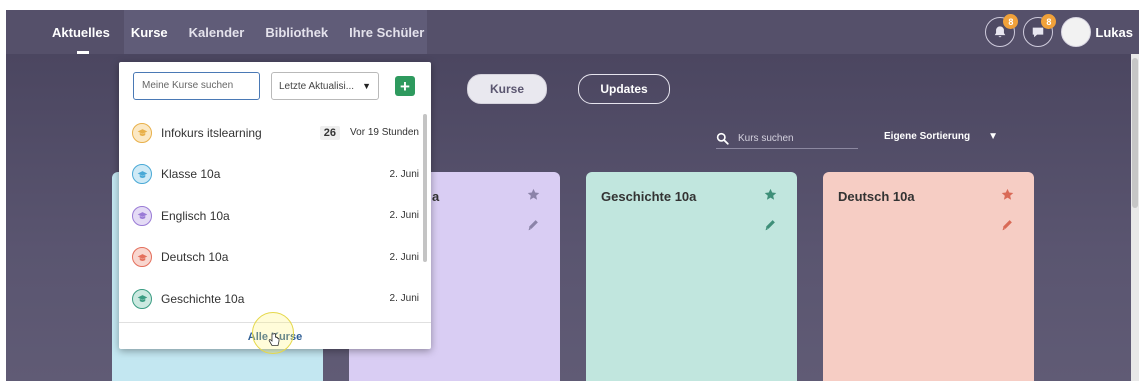 The height and width of the screenshot is (381, 1139). Describe the element at coordinates (1011, 21) in the screenshot. I see `notifications-badge: 8` at that location.